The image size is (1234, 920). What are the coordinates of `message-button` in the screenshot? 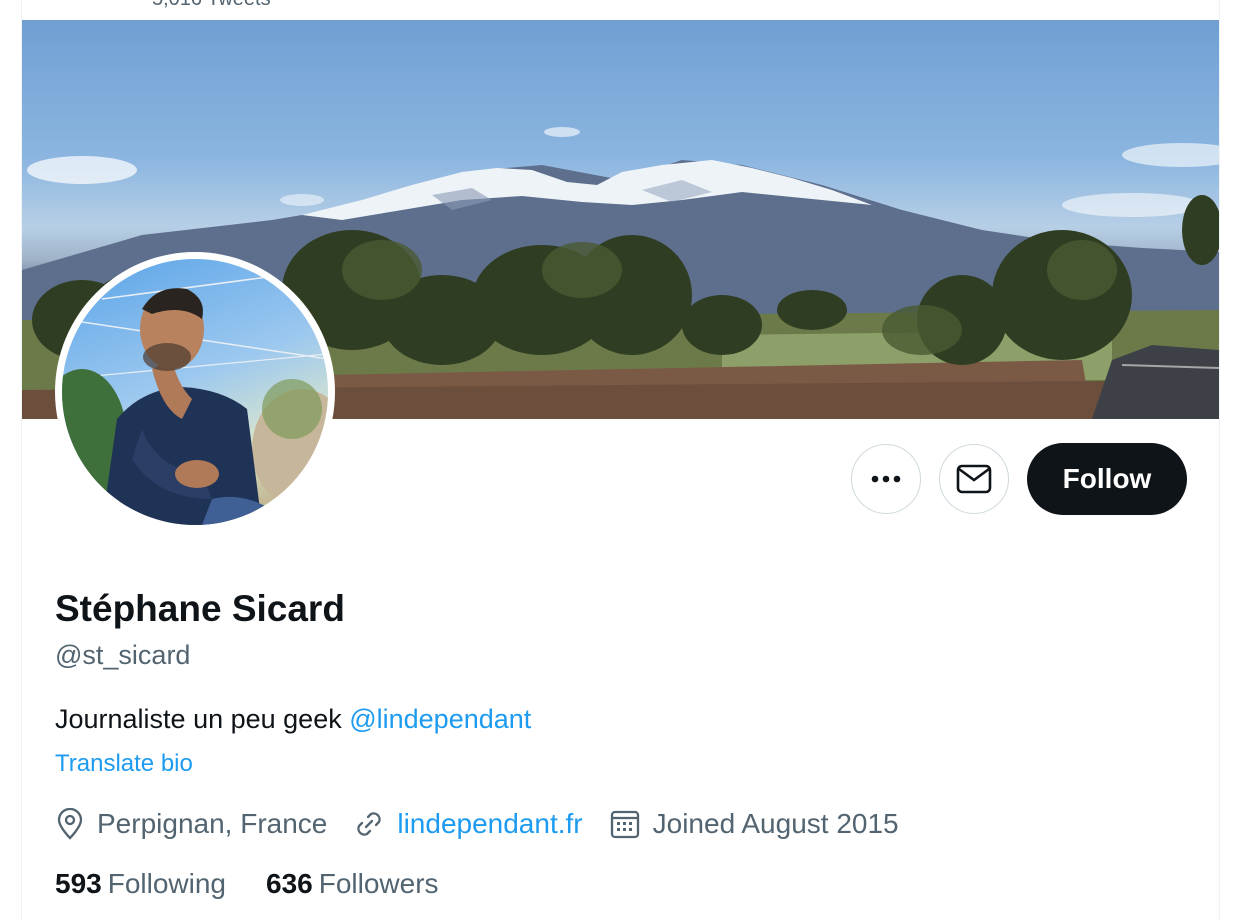 It's located at (974, 479).